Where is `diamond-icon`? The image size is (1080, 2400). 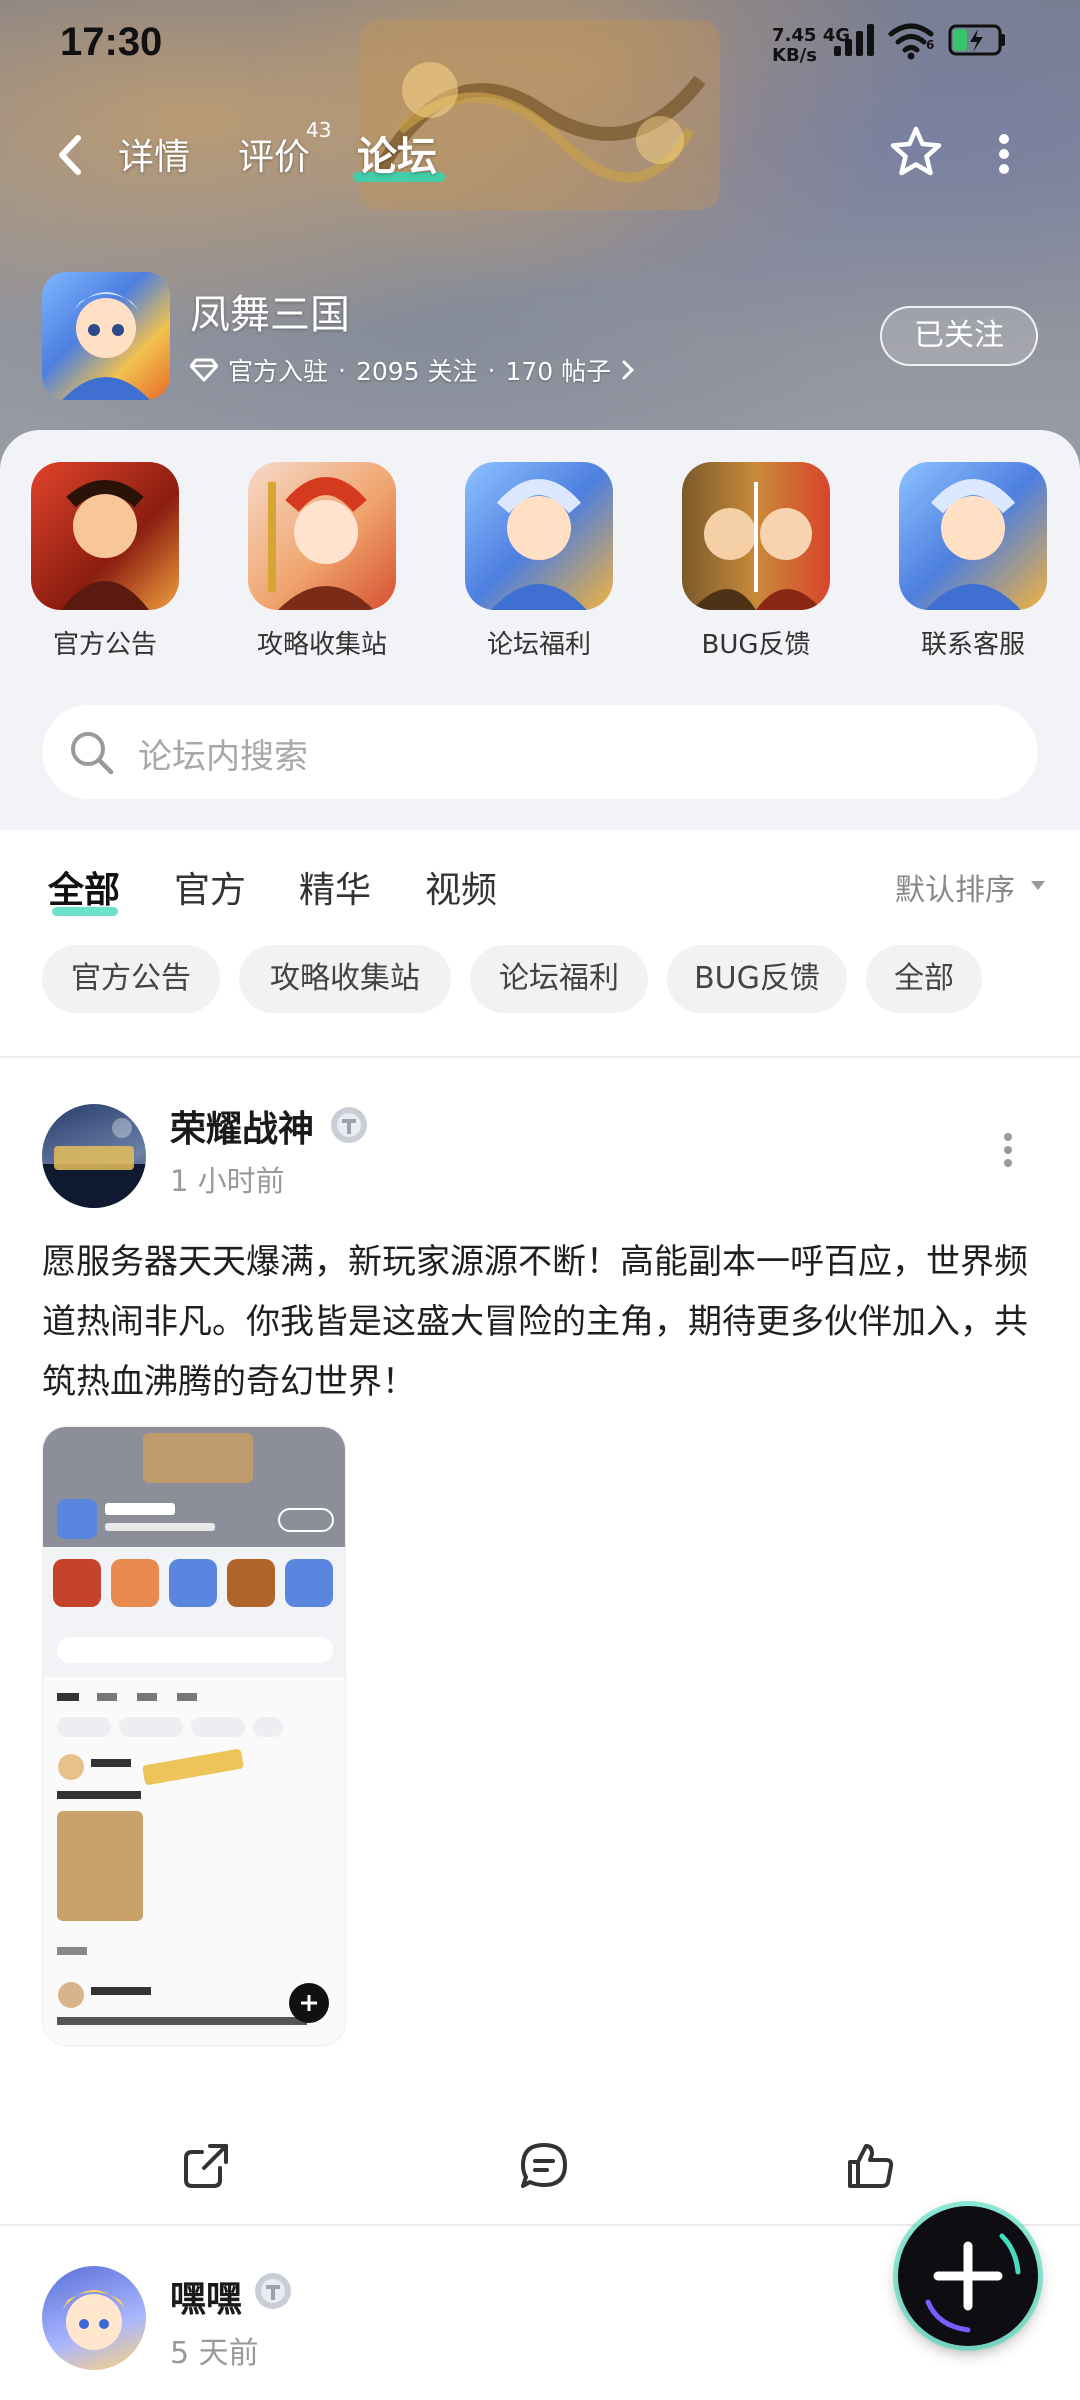 diamond-icon is located at coordinates (204, 370).